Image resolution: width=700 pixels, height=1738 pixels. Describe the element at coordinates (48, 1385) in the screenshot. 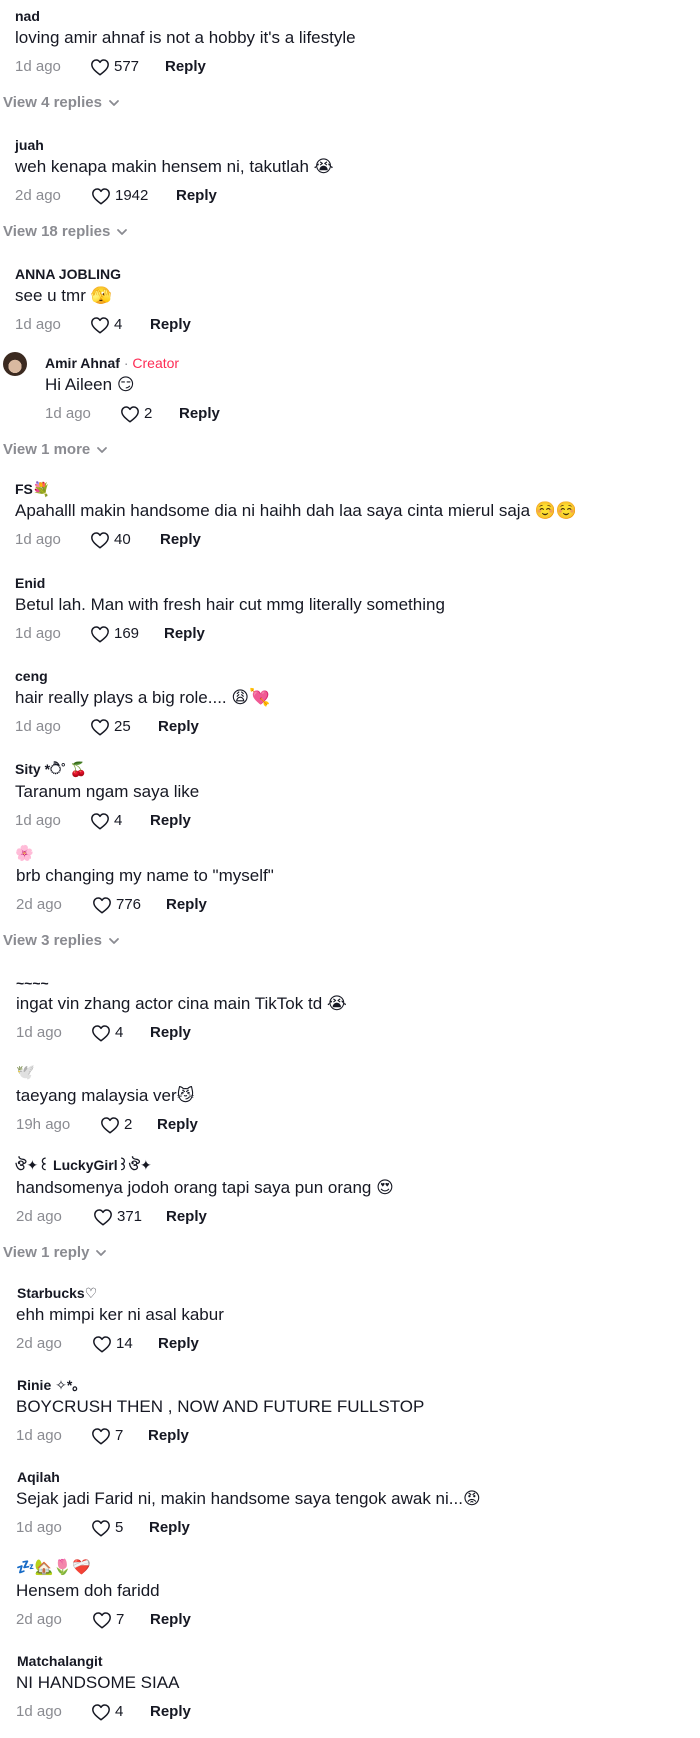

I see `comment-username: Rinie ✧*｡` at that location.